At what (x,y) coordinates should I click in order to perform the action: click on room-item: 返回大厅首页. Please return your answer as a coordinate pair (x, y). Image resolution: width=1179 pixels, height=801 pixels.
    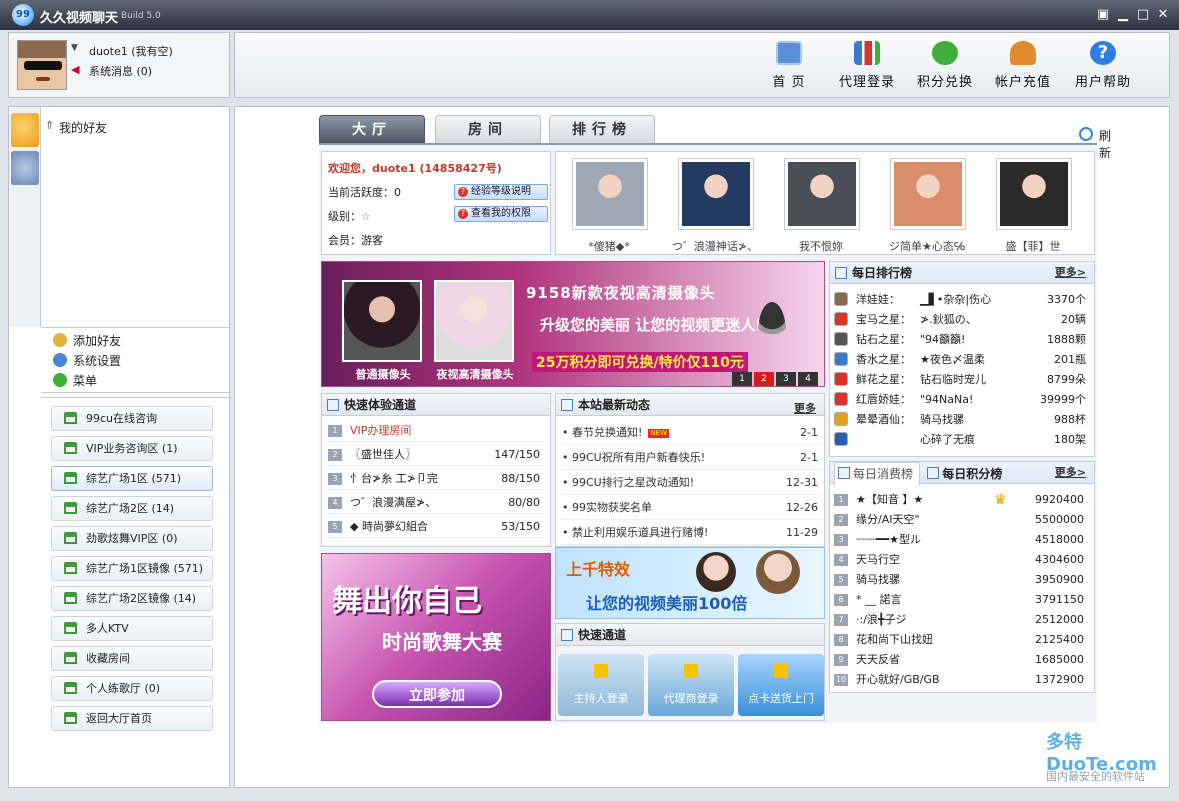
    Looking at the image, I should click on (132, 718).